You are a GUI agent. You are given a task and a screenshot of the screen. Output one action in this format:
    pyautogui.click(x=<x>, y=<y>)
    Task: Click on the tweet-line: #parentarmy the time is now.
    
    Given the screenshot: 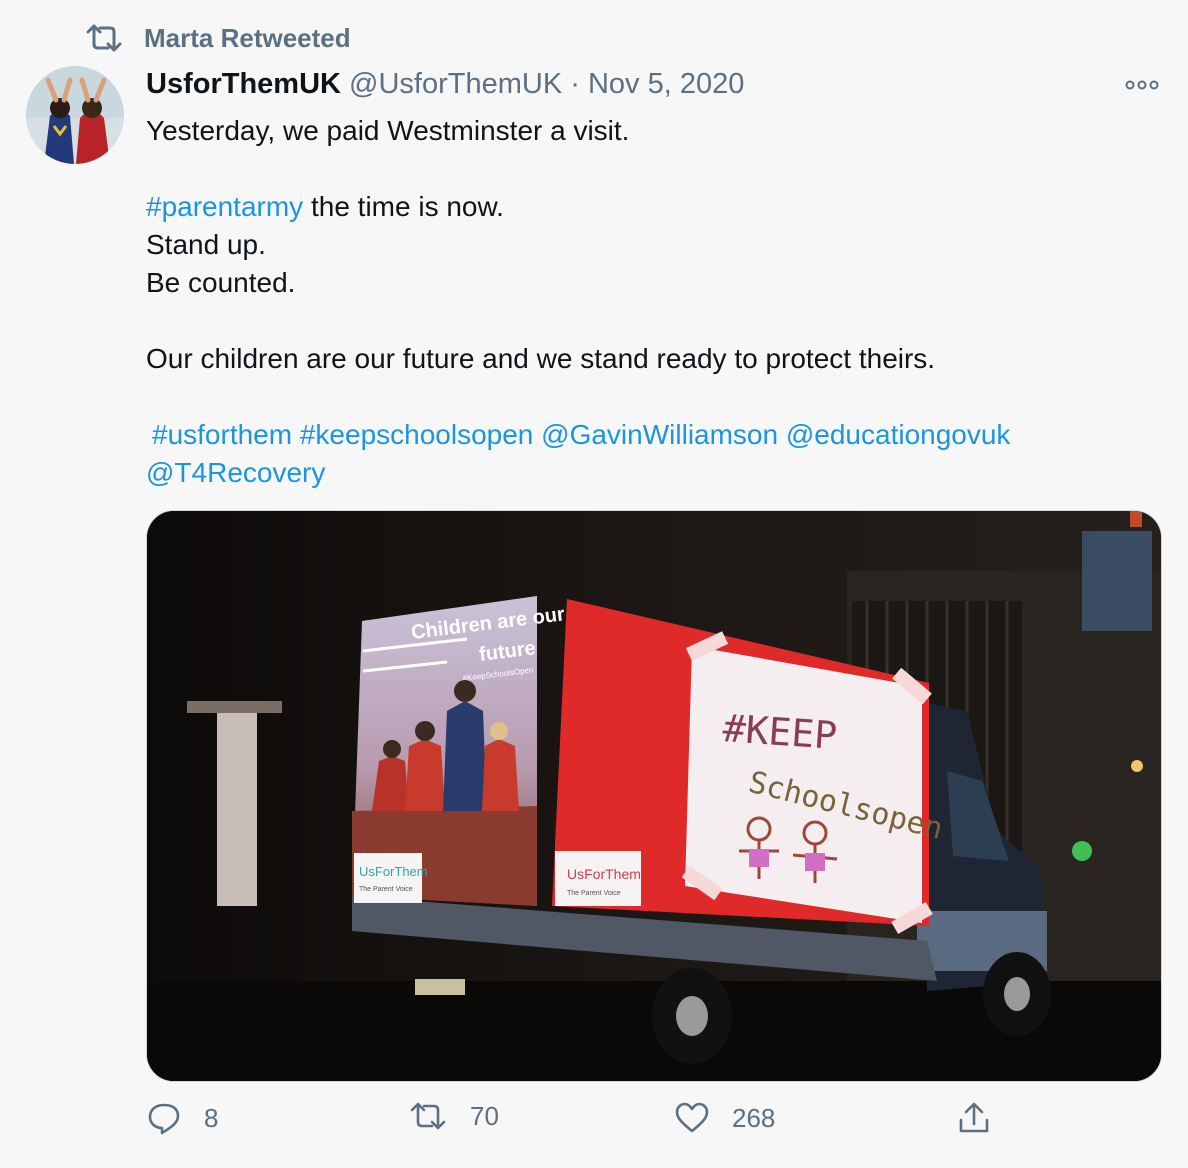 What is the action you would take?
    pyautogui.click(x=651, y=207)
    